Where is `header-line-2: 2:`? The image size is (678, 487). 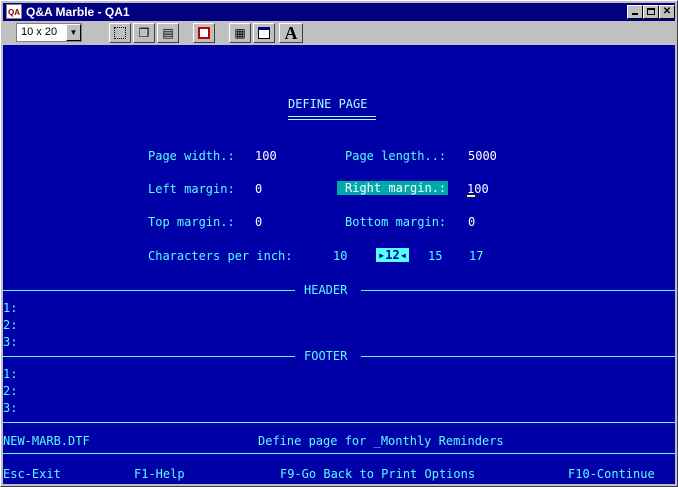
header-line-2: 2: is located at coordinates (10, 325).